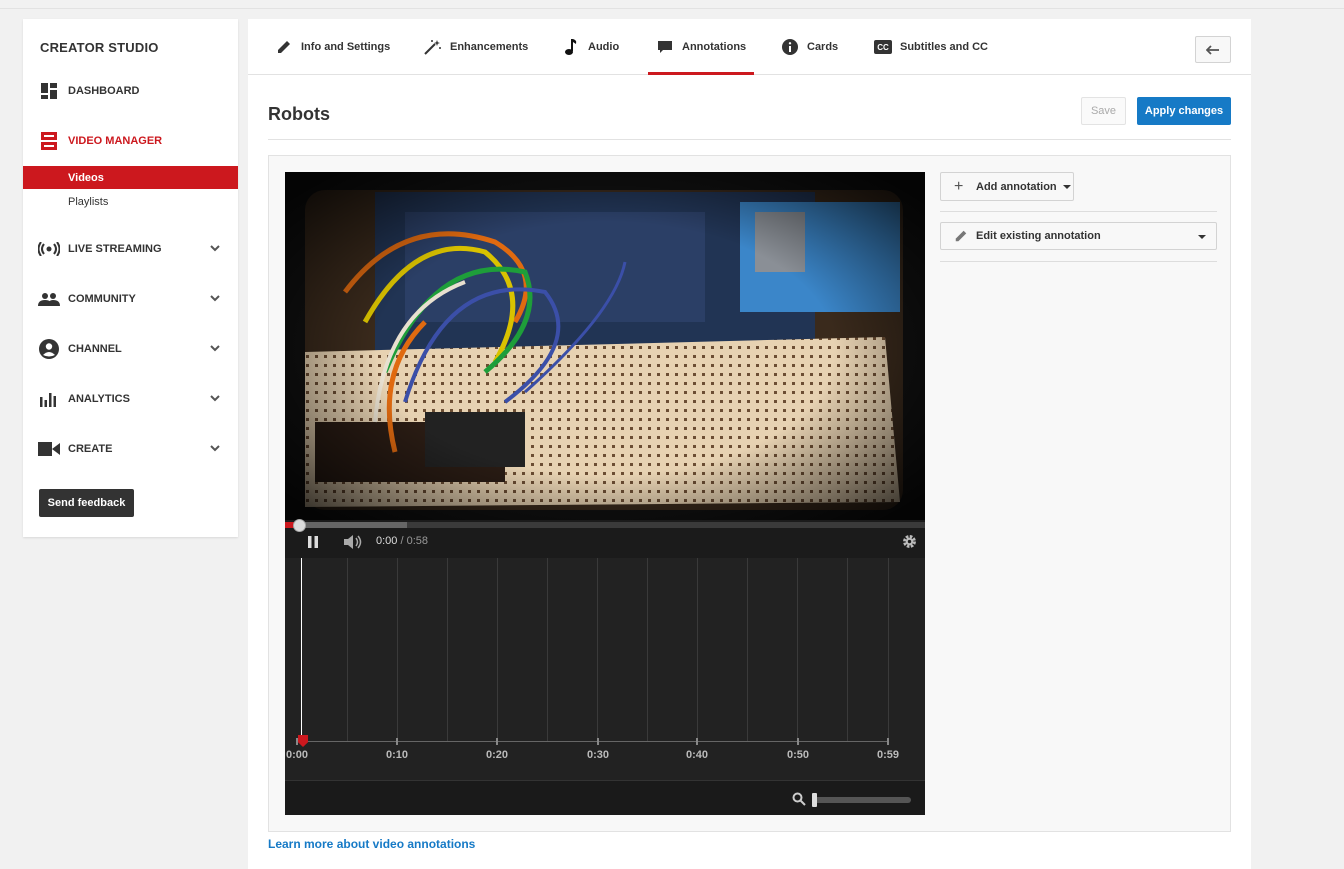  Describe the element at coordinates (299, 525) in the screenshot. I see `scrubber-handle` at that location.